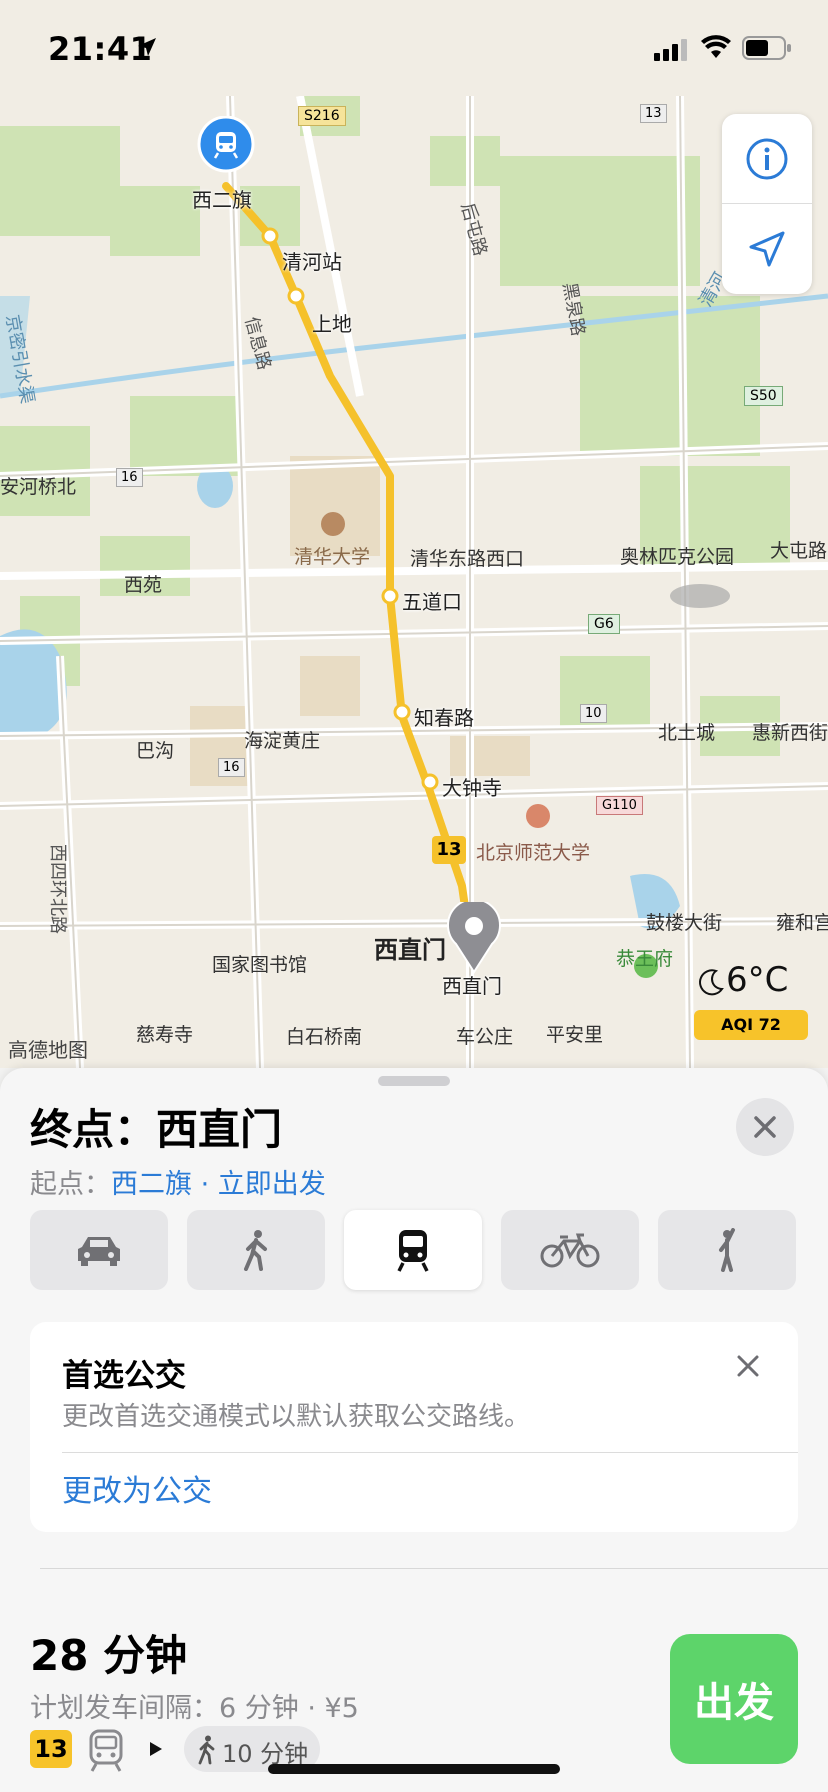 The image size is (828, 1792). What do you see at coordinates (472, 986) in the screenshot?
I see `destination-station-label: 西直门` at bounding box center [472, 986].